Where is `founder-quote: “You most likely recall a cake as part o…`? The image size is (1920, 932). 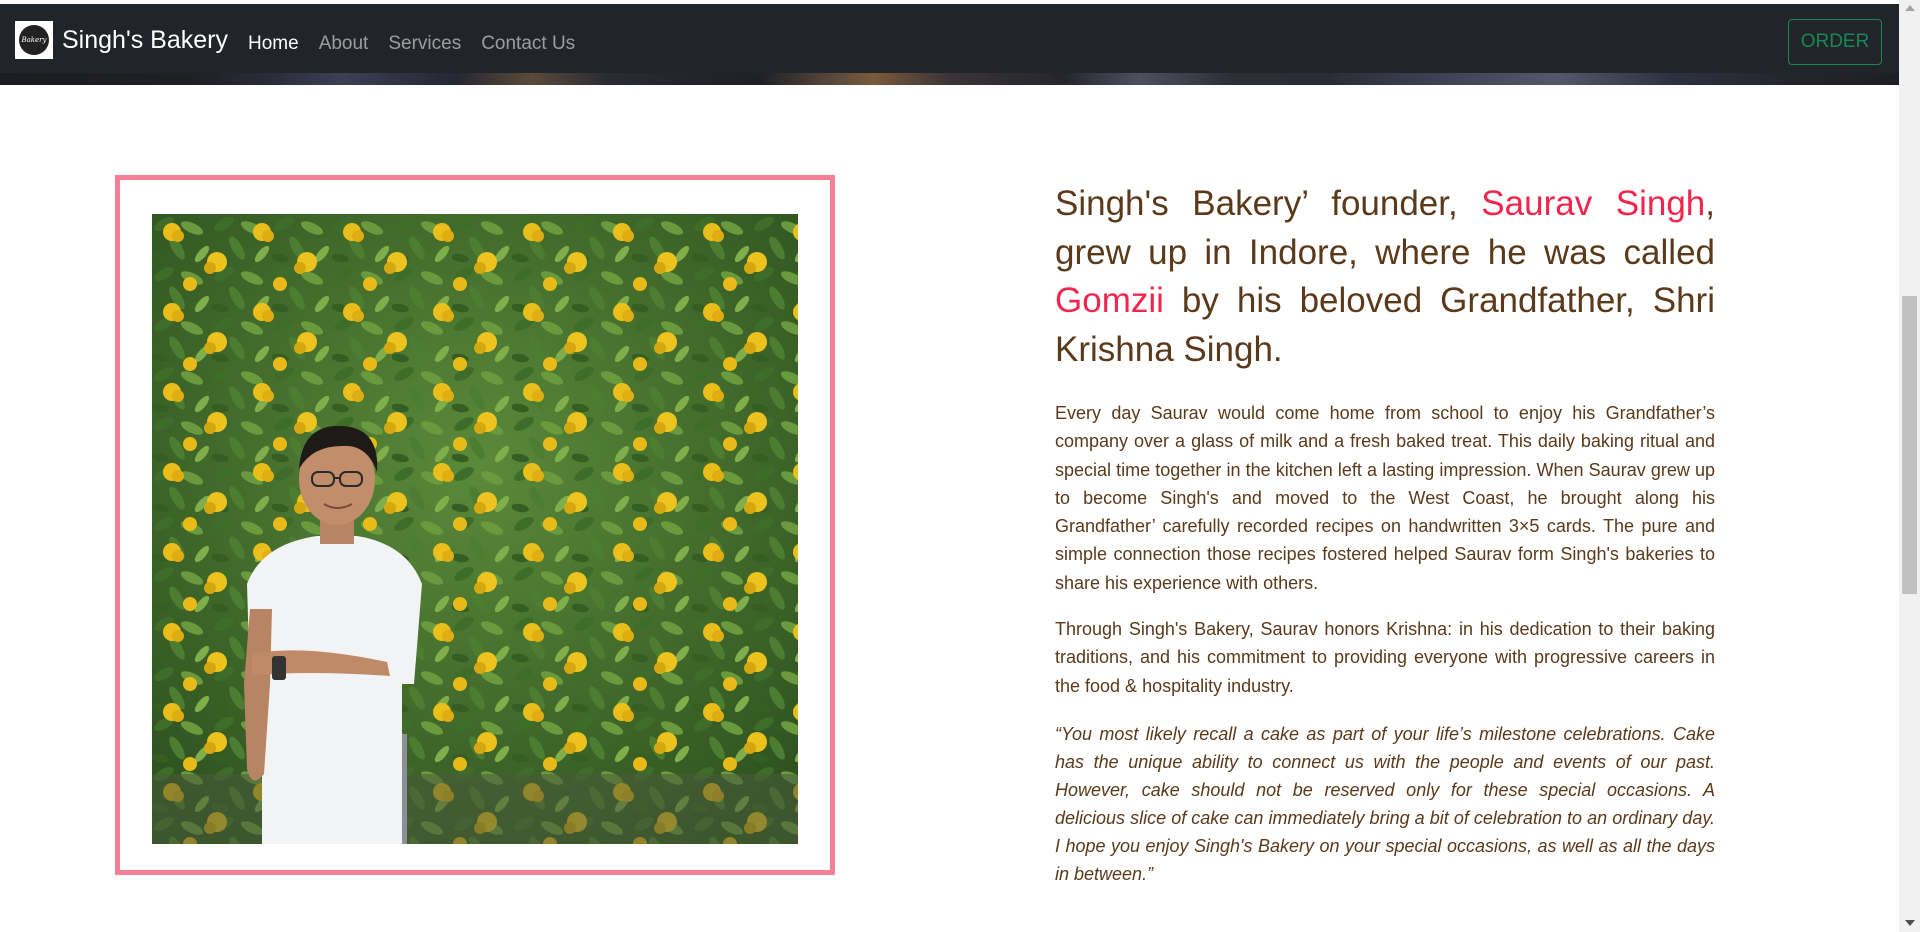 founder-quote: “You most likely recall a cake as part o… is located at coordinates (1385, 803).